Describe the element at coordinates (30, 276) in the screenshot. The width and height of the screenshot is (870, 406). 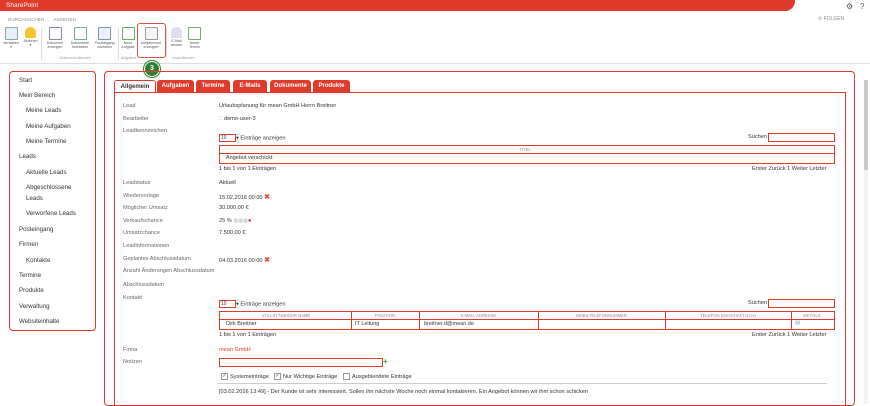
I see `sidebar-item-termine: Termine` at that location.